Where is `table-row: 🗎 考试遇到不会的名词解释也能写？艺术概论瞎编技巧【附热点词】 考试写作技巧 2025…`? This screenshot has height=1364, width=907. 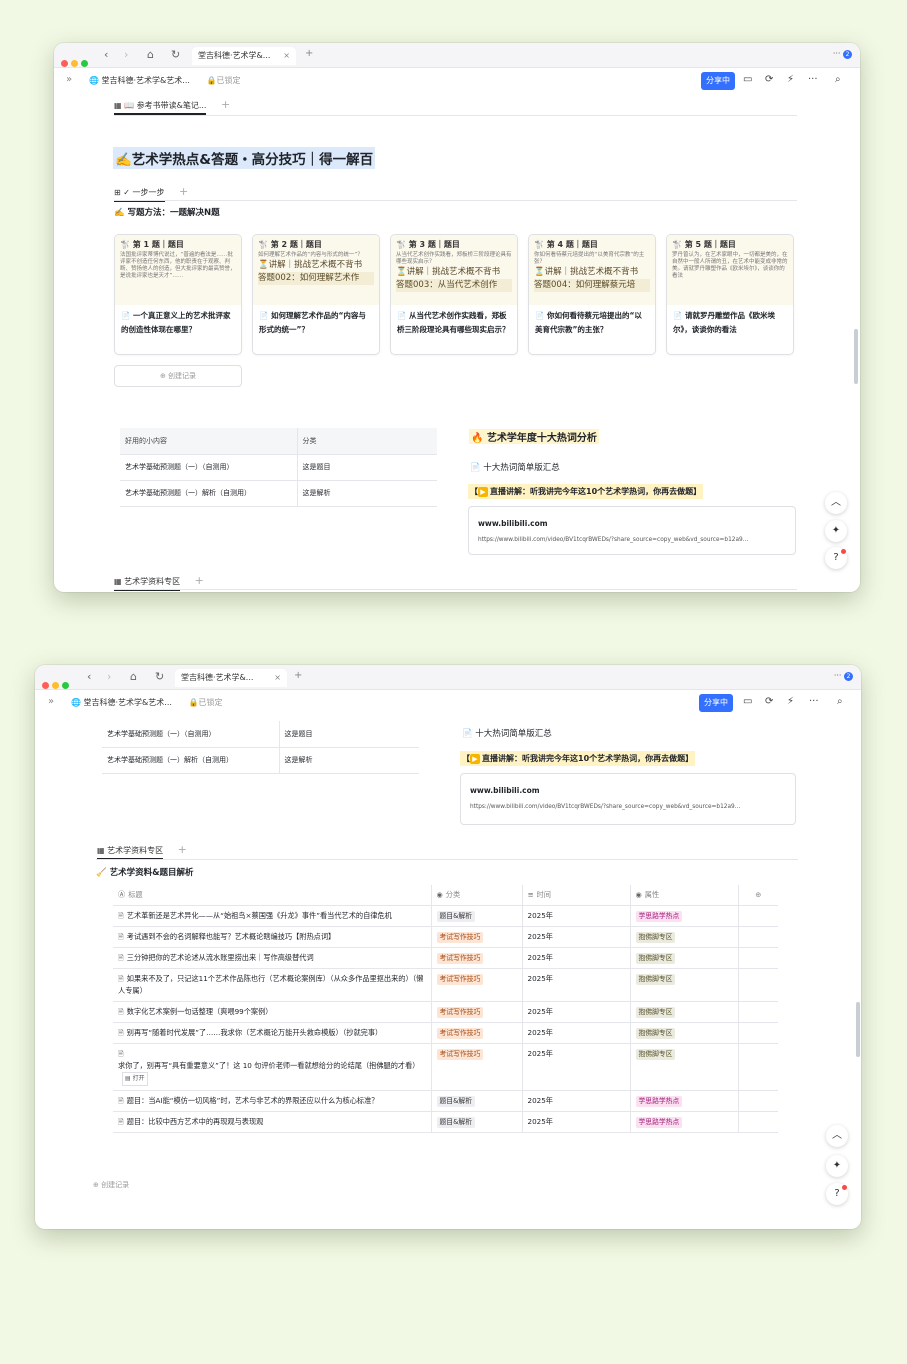
table-row: 🗎 考试遇到不会的名词解释也能写？艺术概论瞎编技巧【附热点词】 考试写作技巧 2025… is located at coordinates (445, 937).